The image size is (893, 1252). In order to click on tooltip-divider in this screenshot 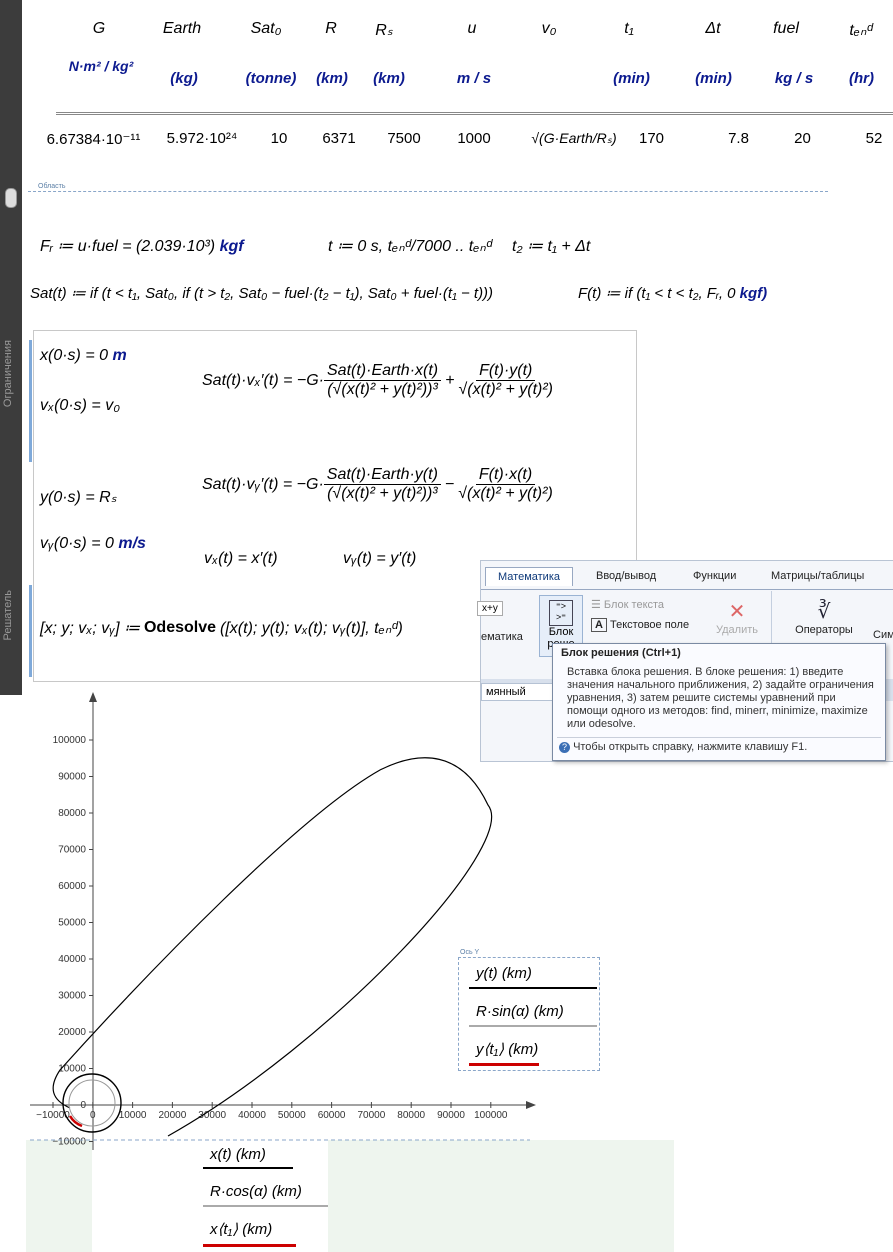, I will do `click(719, 737)`.